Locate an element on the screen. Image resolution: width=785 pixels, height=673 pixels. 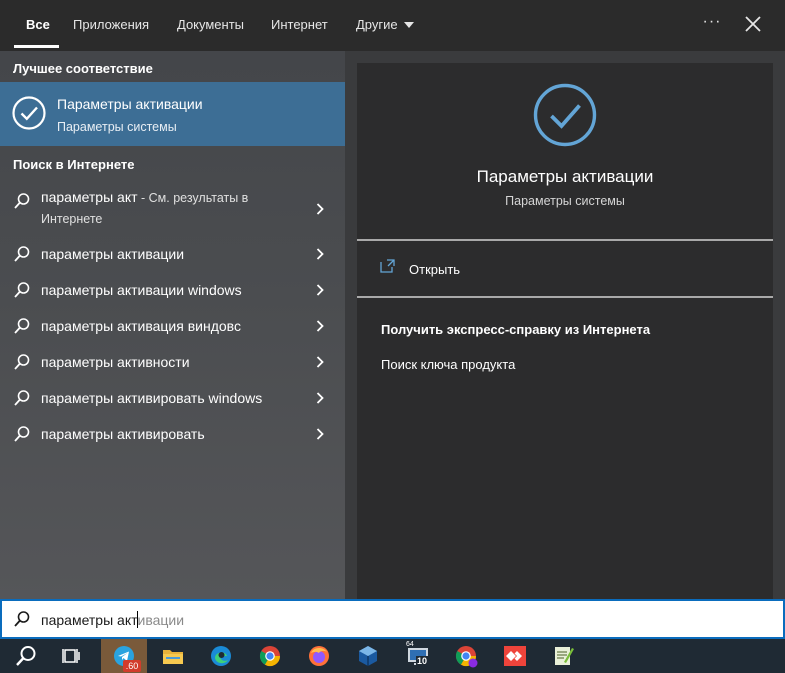
suggestion-text: параметры активировать is located at coordinates (123, 434).